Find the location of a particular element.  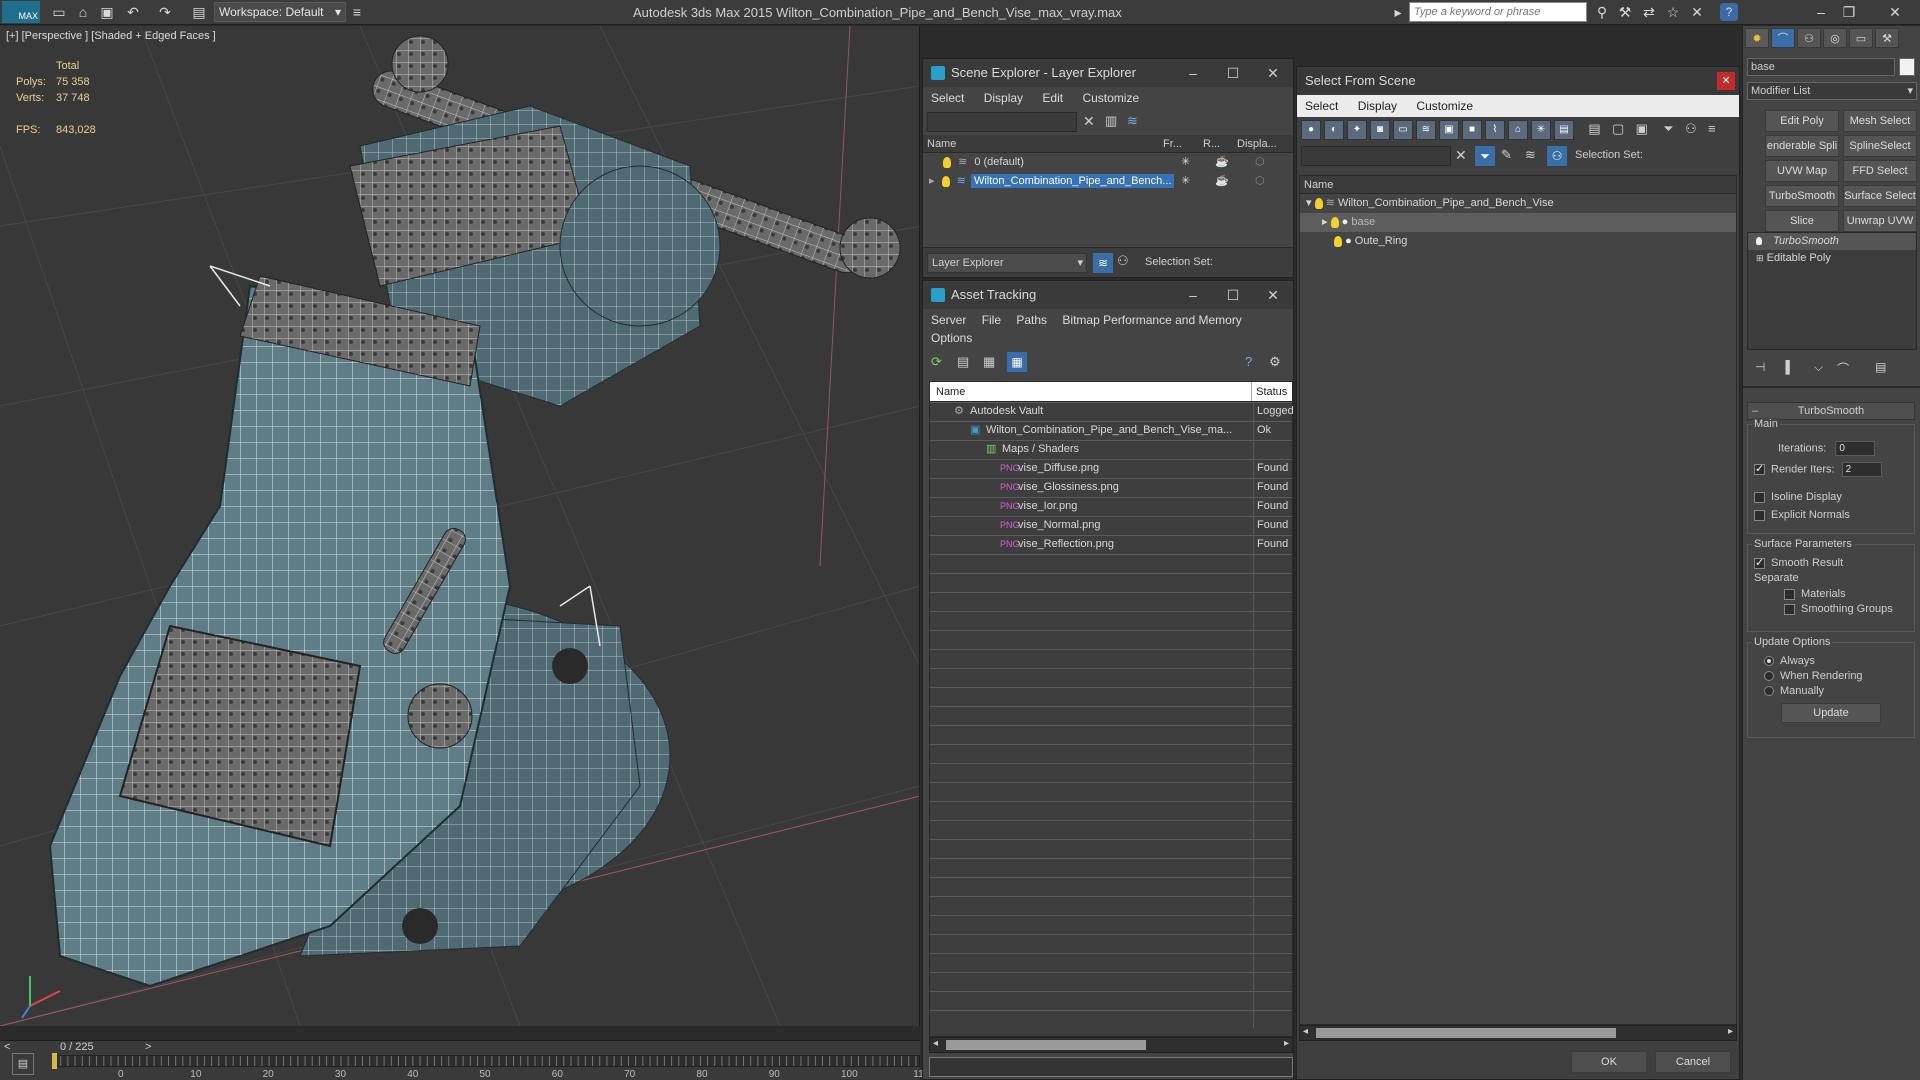

tree-horizontal-scrollbar: ◂ ▸ is located at coordinates (1518, 1033).